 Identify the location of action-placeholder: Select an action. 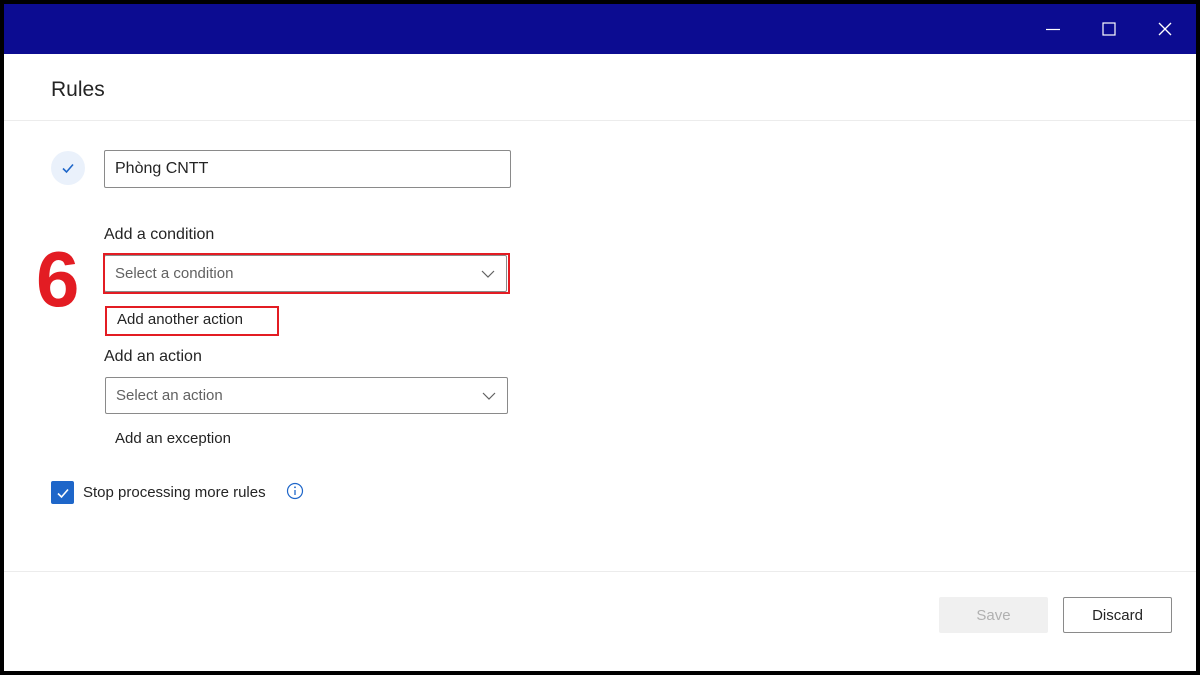
(169, 395).